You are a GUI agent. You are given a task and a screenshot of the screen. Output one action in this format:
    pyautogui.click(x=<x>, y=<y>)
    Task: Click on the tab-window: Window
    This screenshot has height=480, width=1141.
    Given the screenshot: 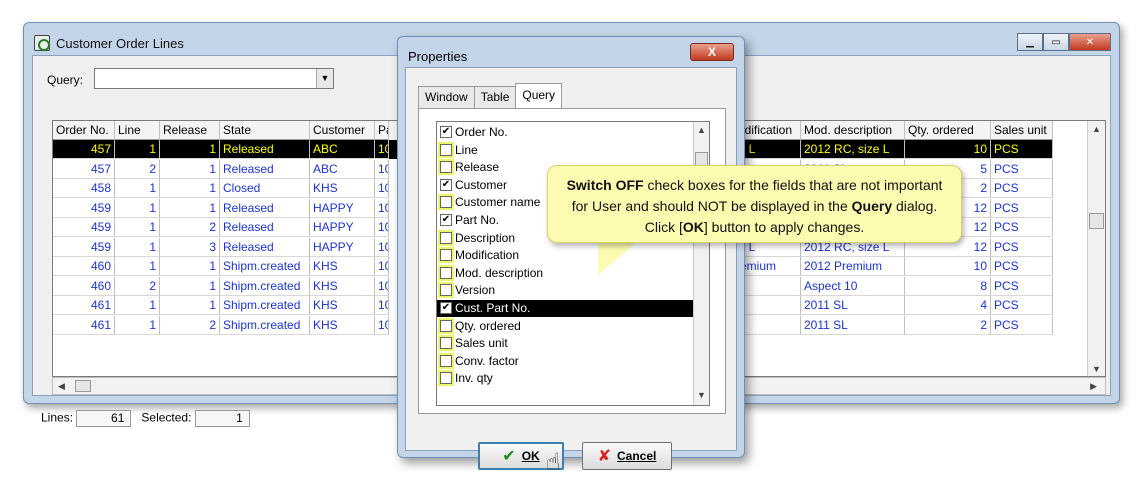 What is the action you would take?
    pyautogui.click(x=446, y=97)
    